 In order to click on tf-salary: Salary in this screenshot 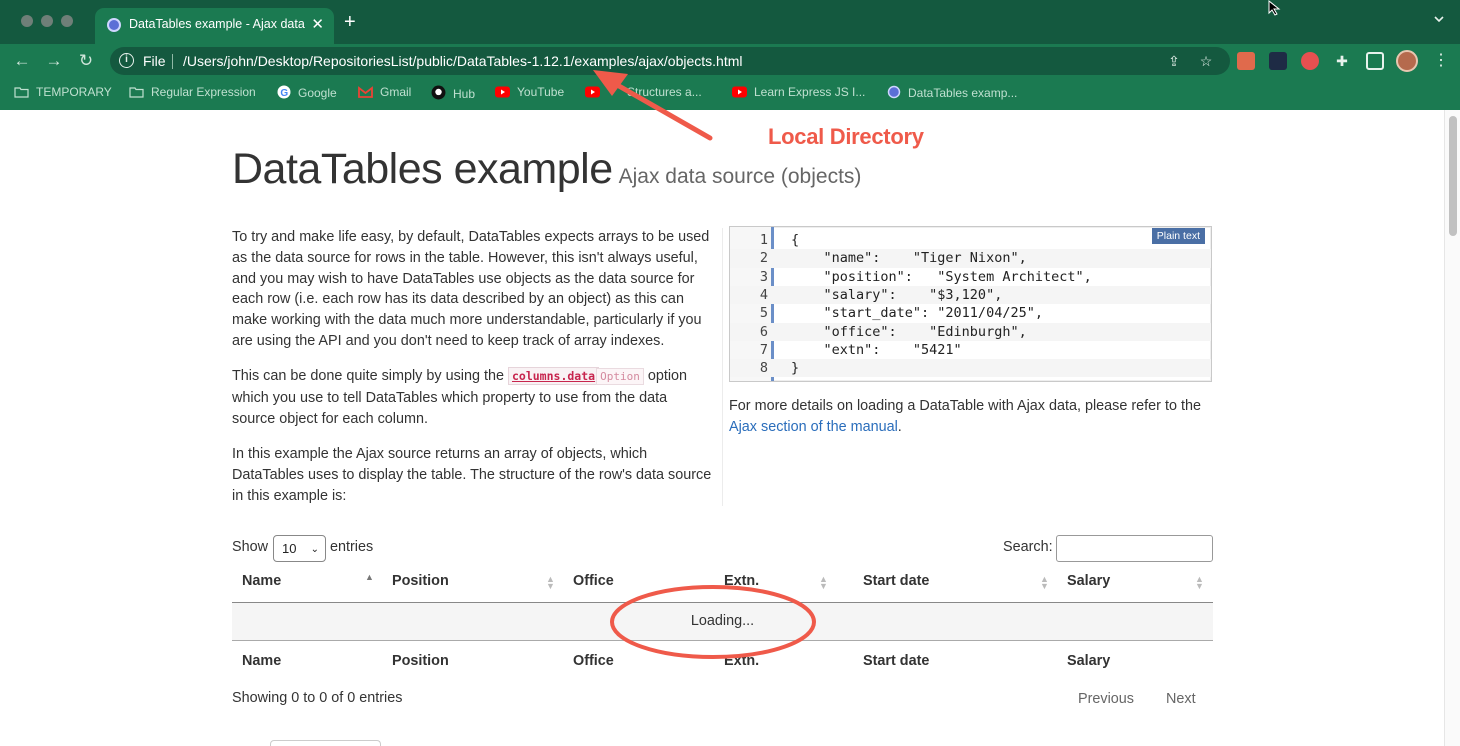, I will do `click(1089, 661)`.